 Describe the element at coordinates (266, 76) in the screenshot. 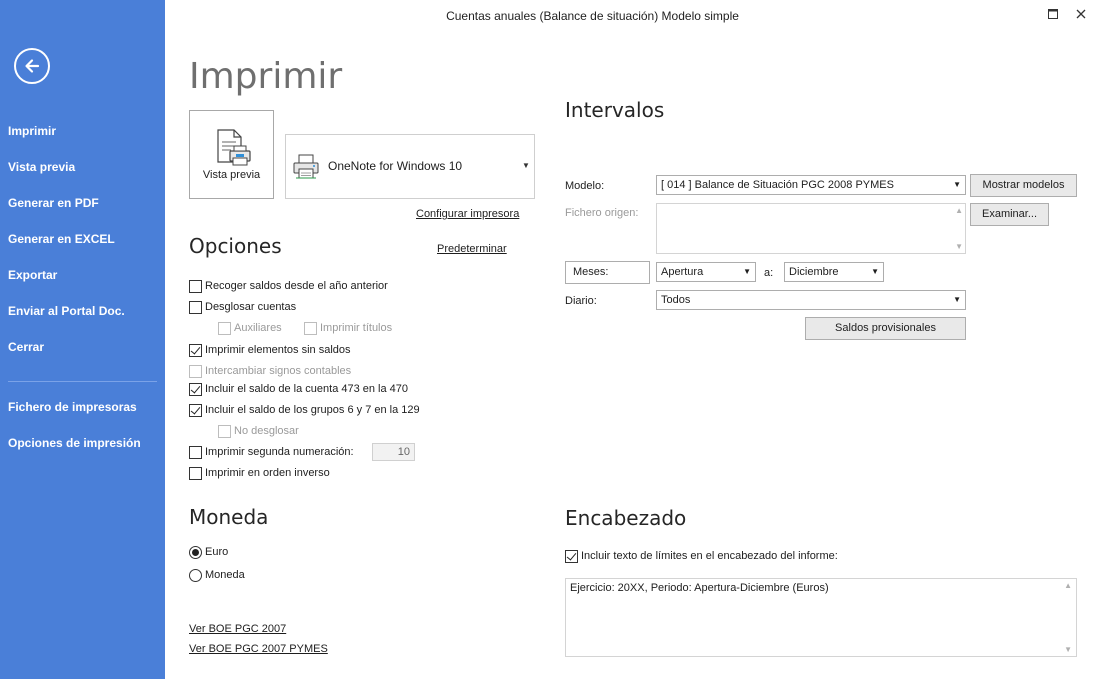

I see `page-title: Imprimir` at that location.